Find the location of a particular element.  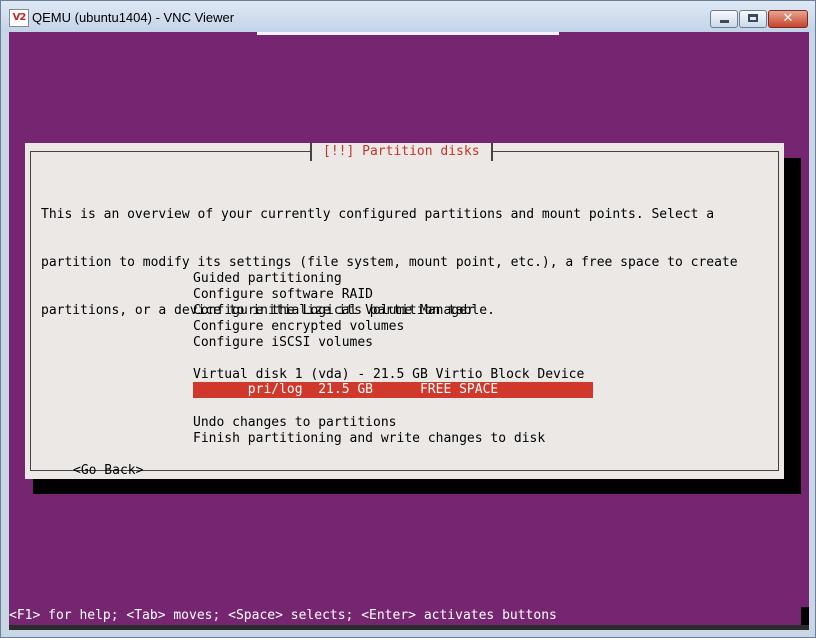

menu-item-iscsi-volumes: Configure iSCSI volumes is located at coordinates (283, 343).